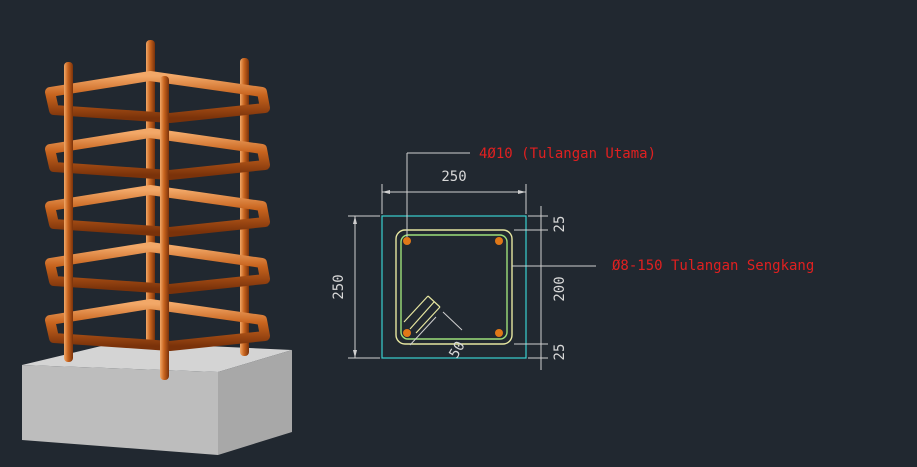 This screenshot has width=917, height=467. I want to click on label-main-rebar: 4Ø10 (Tulangan Utama), so click(567, 154).